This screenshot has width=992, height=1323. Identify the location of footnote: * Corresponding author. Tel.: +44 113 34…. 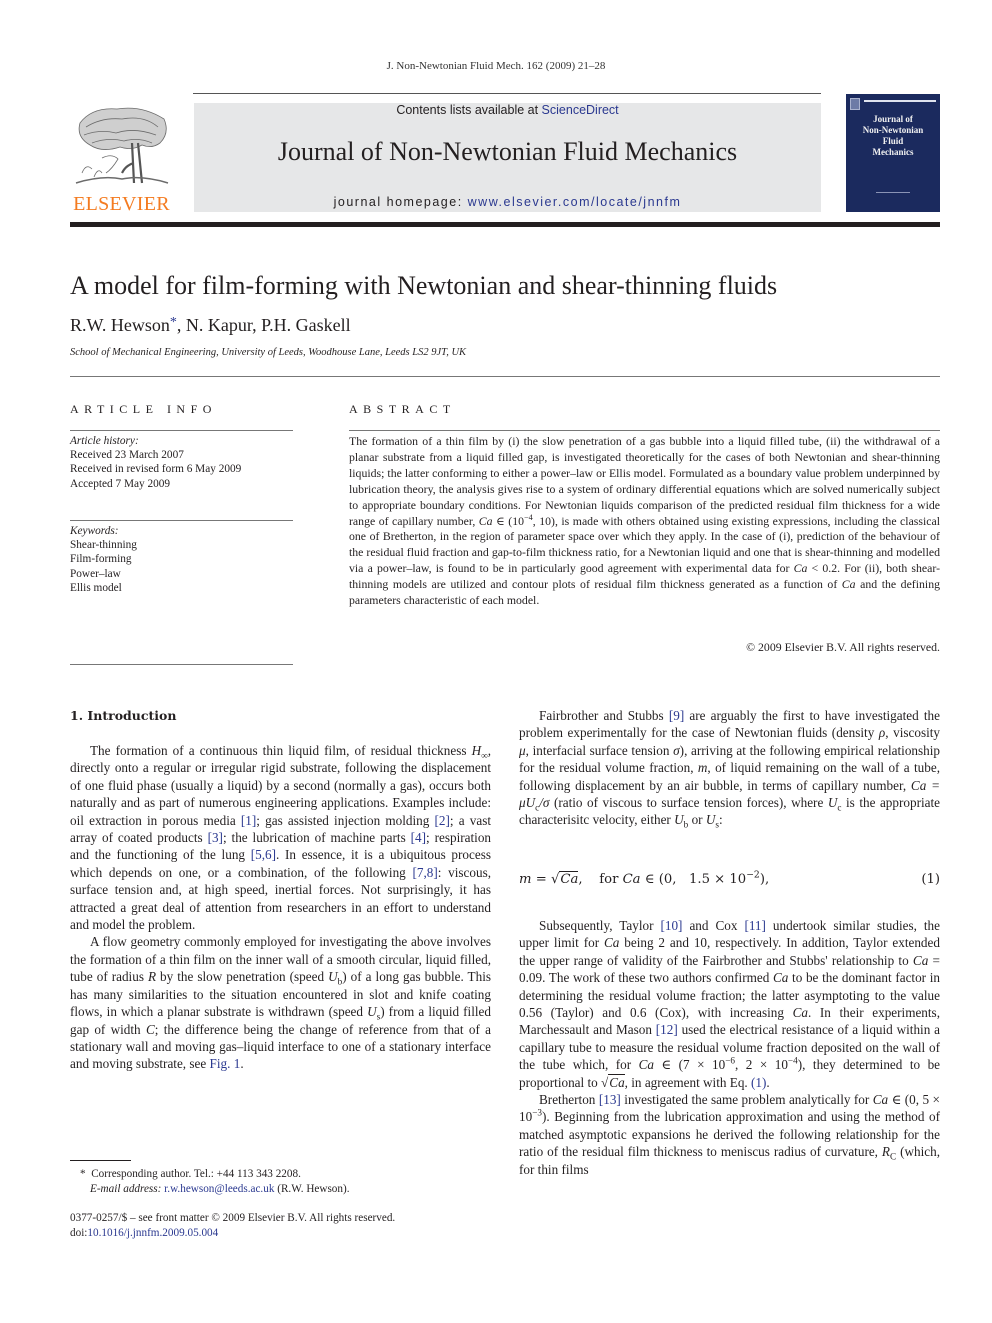
(210, 1181).